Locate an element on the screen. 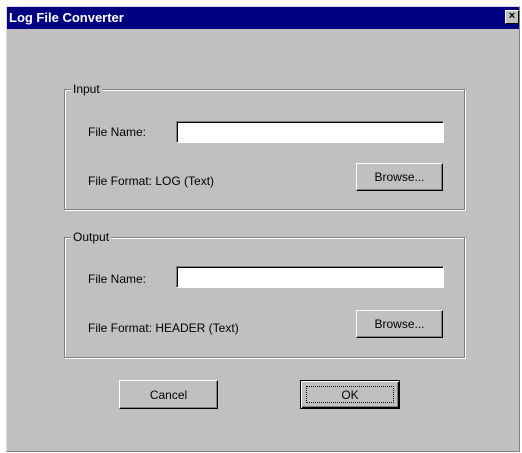 The image size is (522, 453). input-group-label: Input is located at coordinates (86, 89).